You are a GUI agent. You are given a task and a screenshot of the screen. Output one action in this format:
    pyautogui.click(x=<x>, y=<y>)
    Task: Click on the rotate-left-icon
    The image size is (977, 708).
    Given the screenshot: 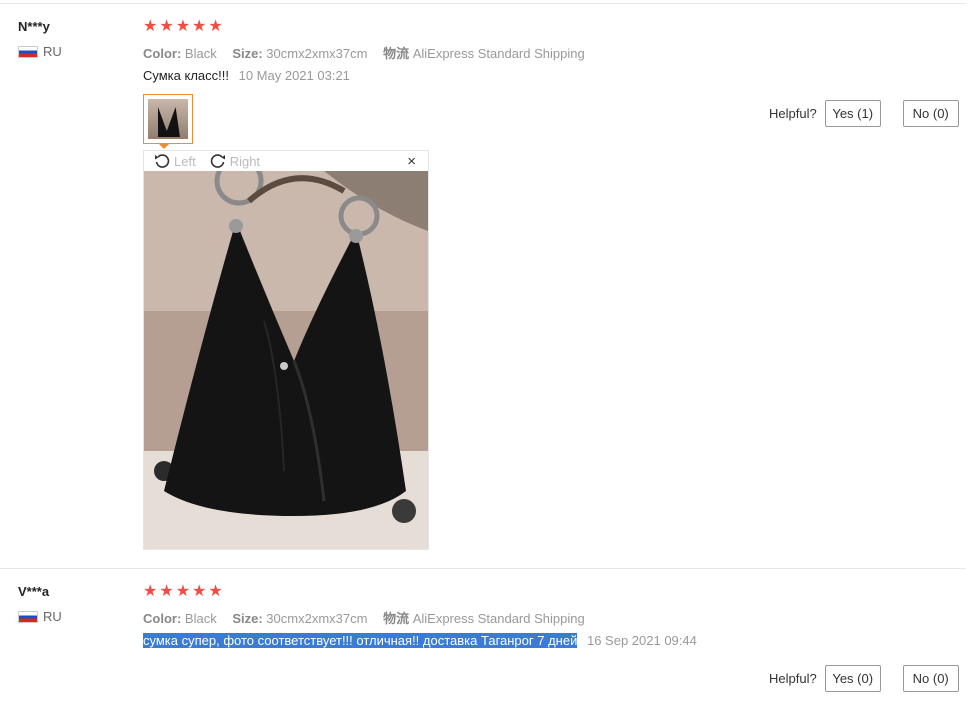 What is the action you would take?
    pyautogui.click(x=162, y=161)
    